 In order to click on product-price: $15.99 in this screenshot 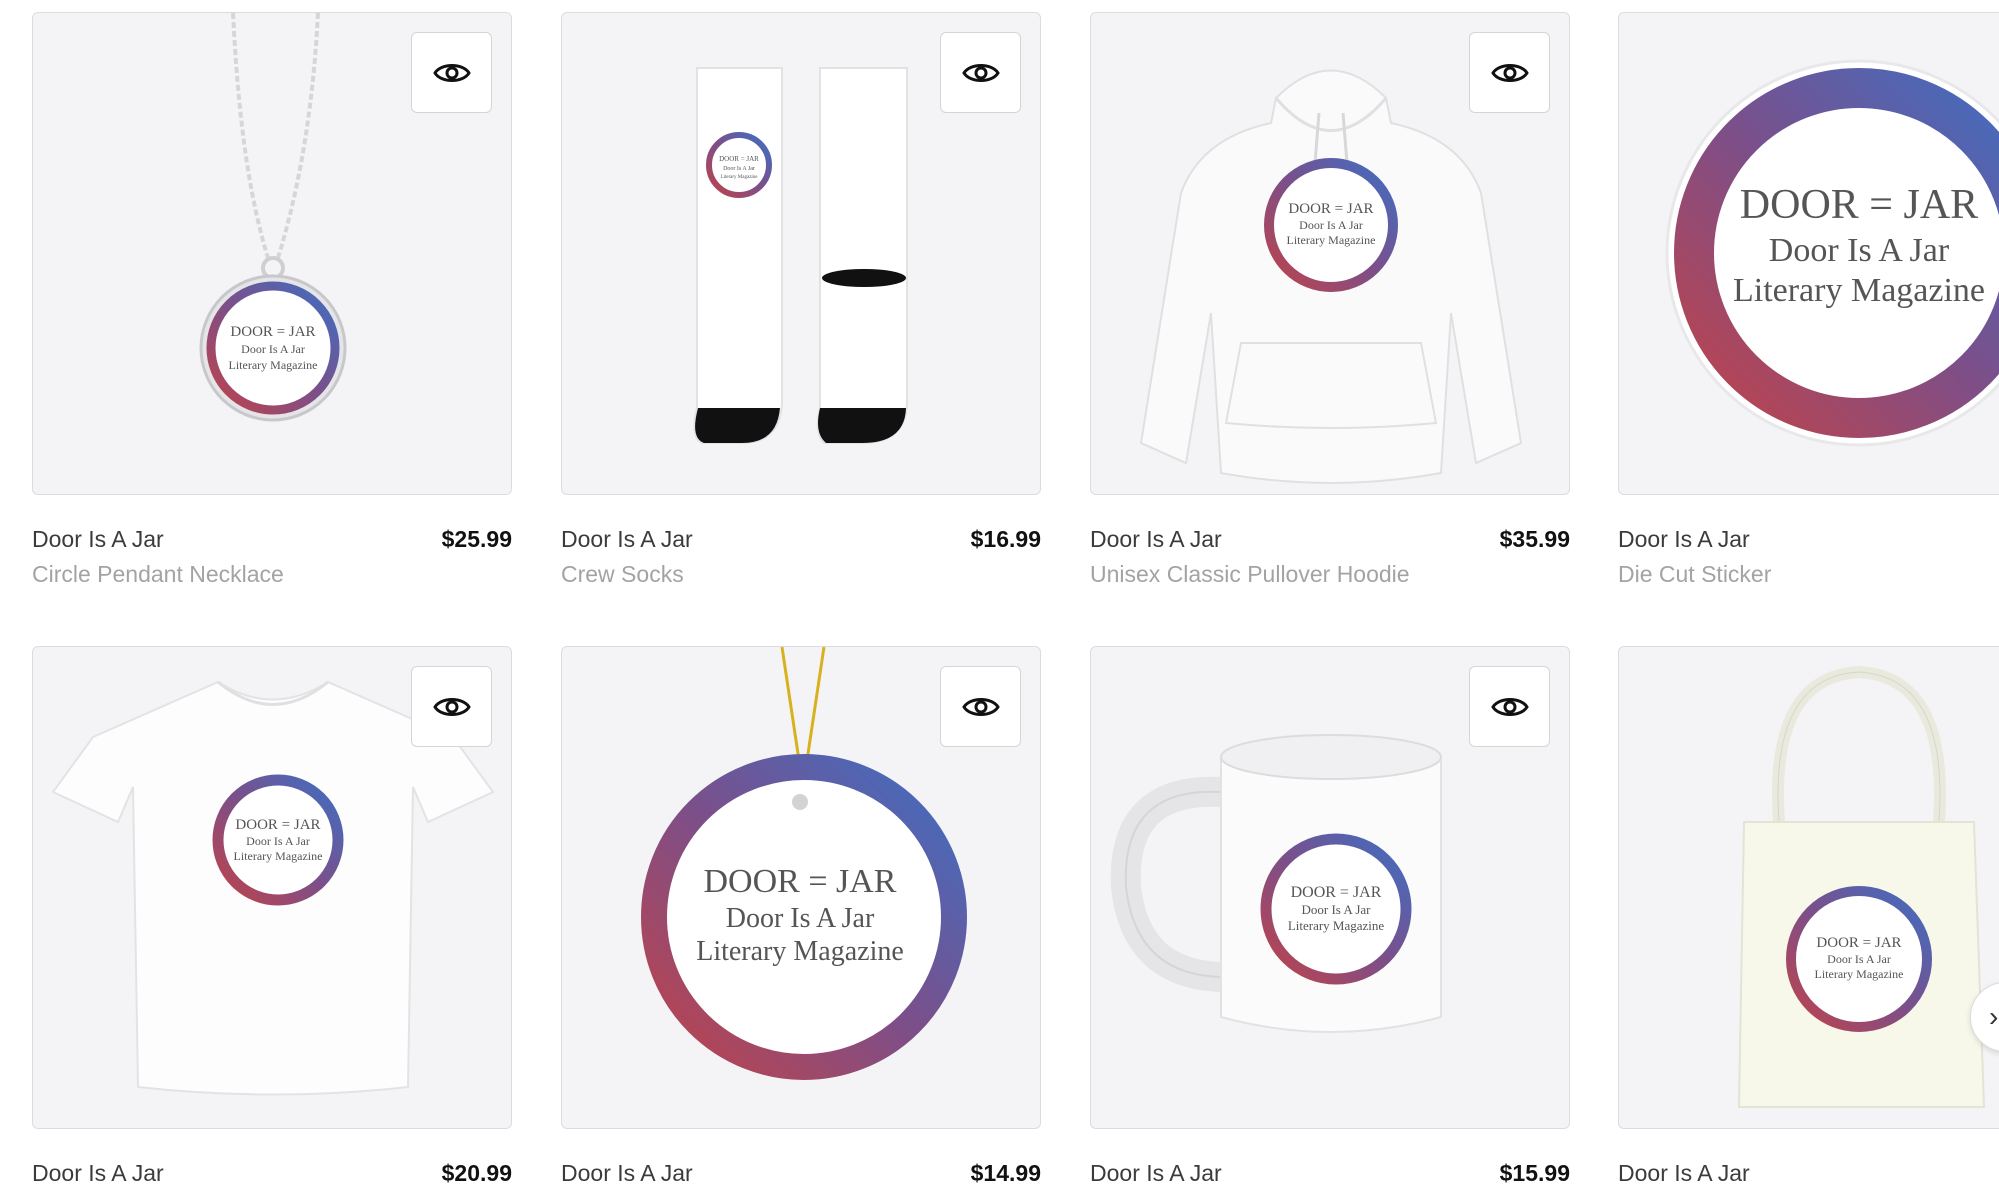, I will do `click(1534, 1173)`.